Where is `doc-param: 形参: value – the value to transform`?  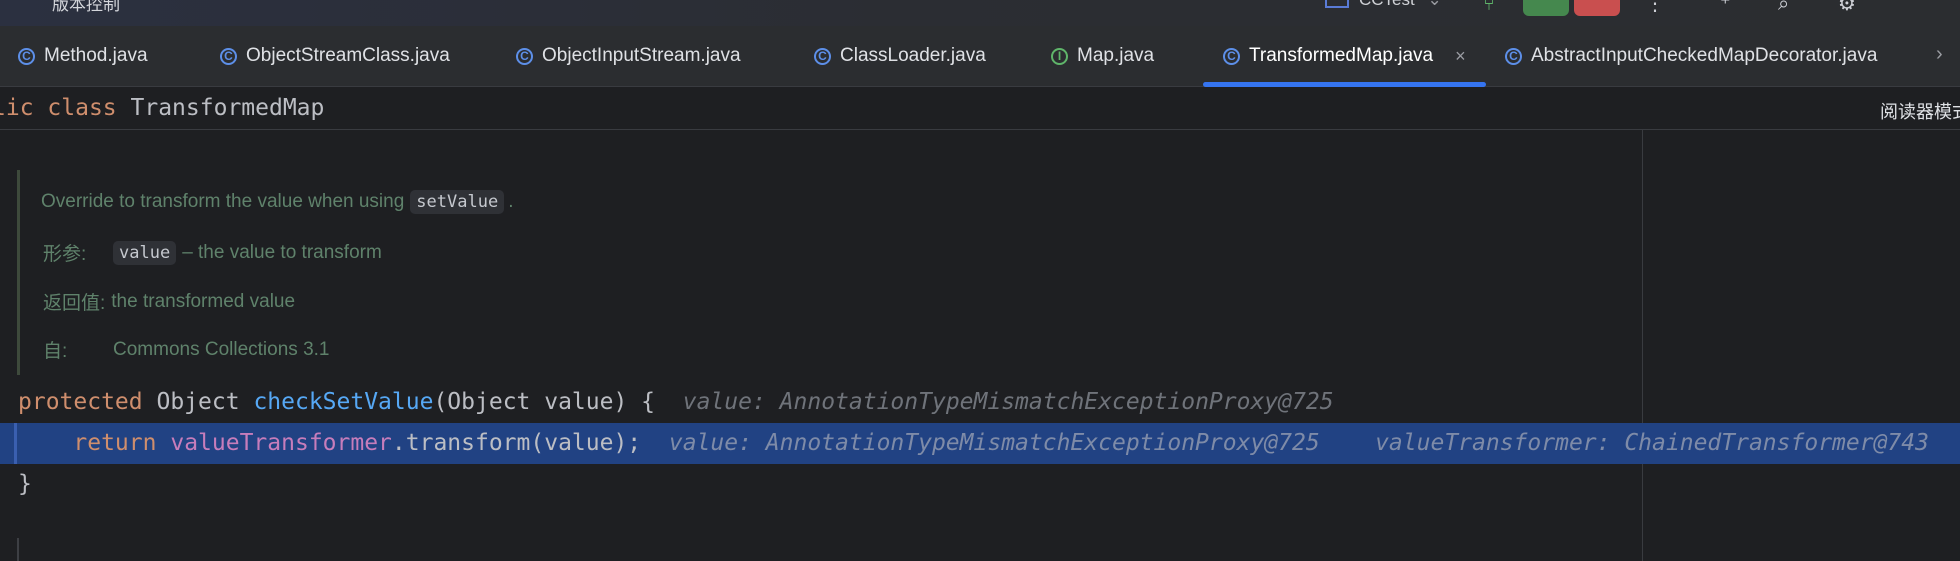 doc-param: 形参: value – the value to transform is located at coordinates (212, 252).